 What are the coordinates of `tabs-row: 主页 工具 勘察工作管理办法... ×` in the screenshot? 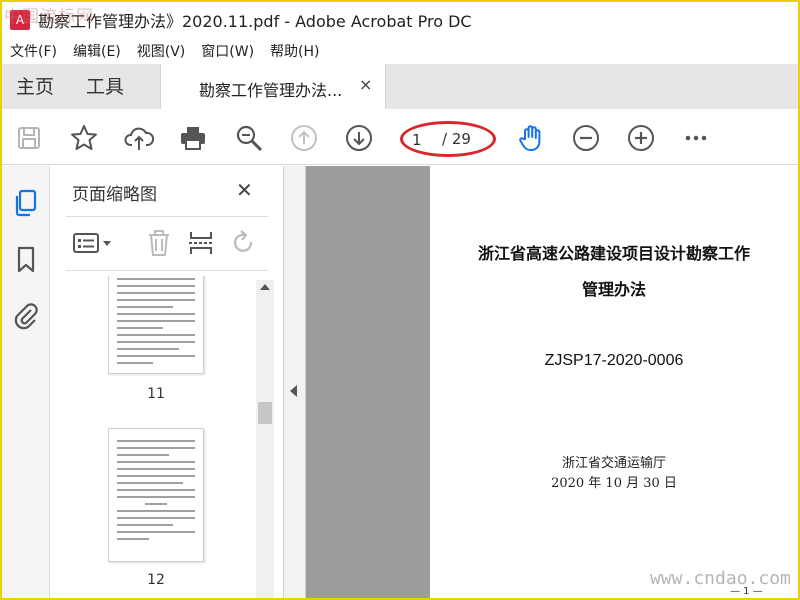 It's located at (400, 86).